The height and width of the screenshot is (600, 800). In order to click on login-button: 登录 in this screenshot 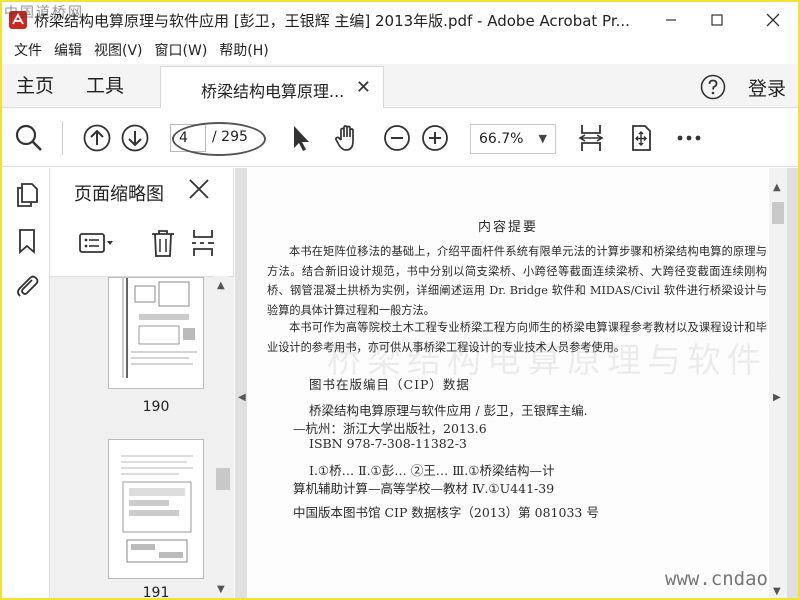, I will do `click(767, 87)`.